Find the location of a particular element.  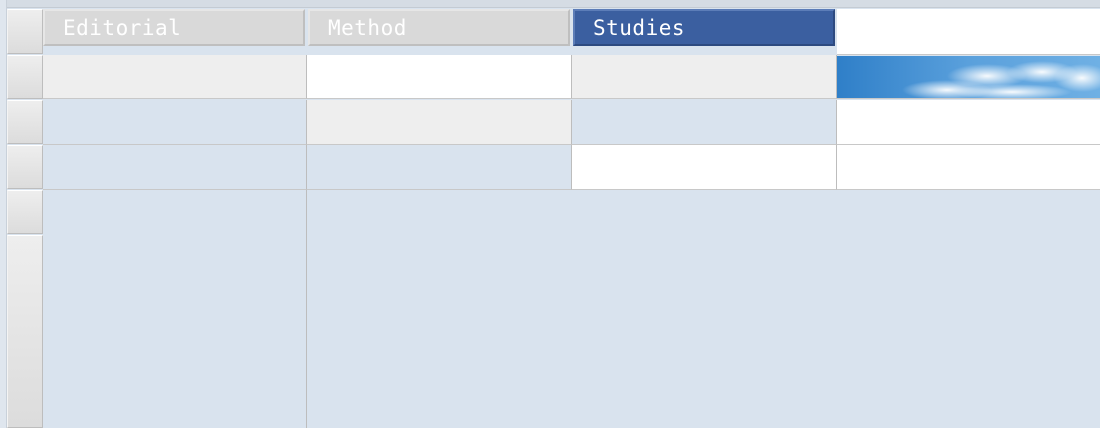

grid-cell-r2-c4 is located at coordinates (968, 122).